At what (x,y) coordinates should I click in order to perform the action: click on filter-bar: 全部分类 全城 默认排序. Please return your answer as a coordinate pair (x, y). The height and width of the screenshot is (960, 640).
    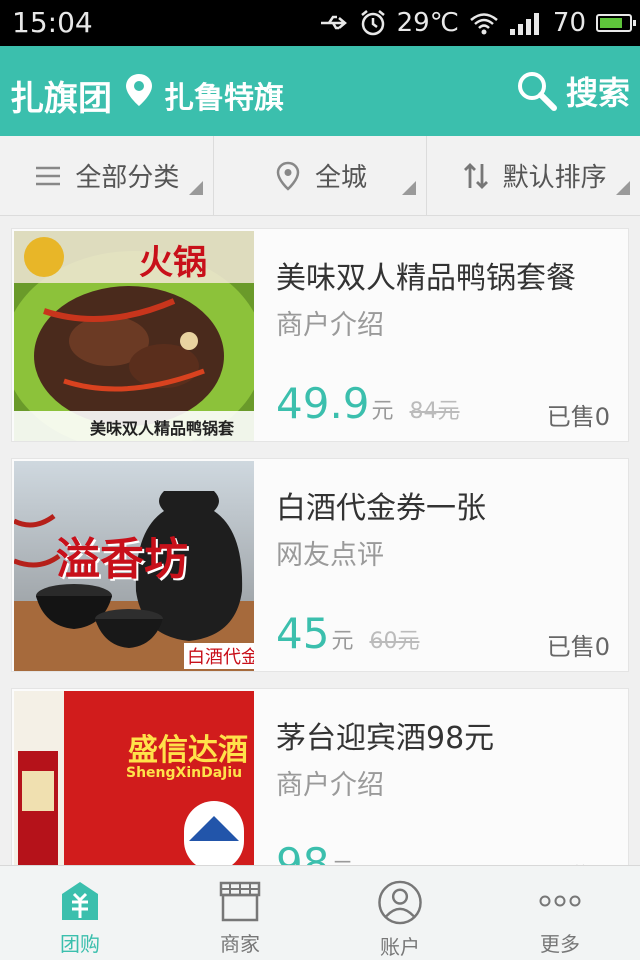
    Looking at the image, I should click on (320, 176).